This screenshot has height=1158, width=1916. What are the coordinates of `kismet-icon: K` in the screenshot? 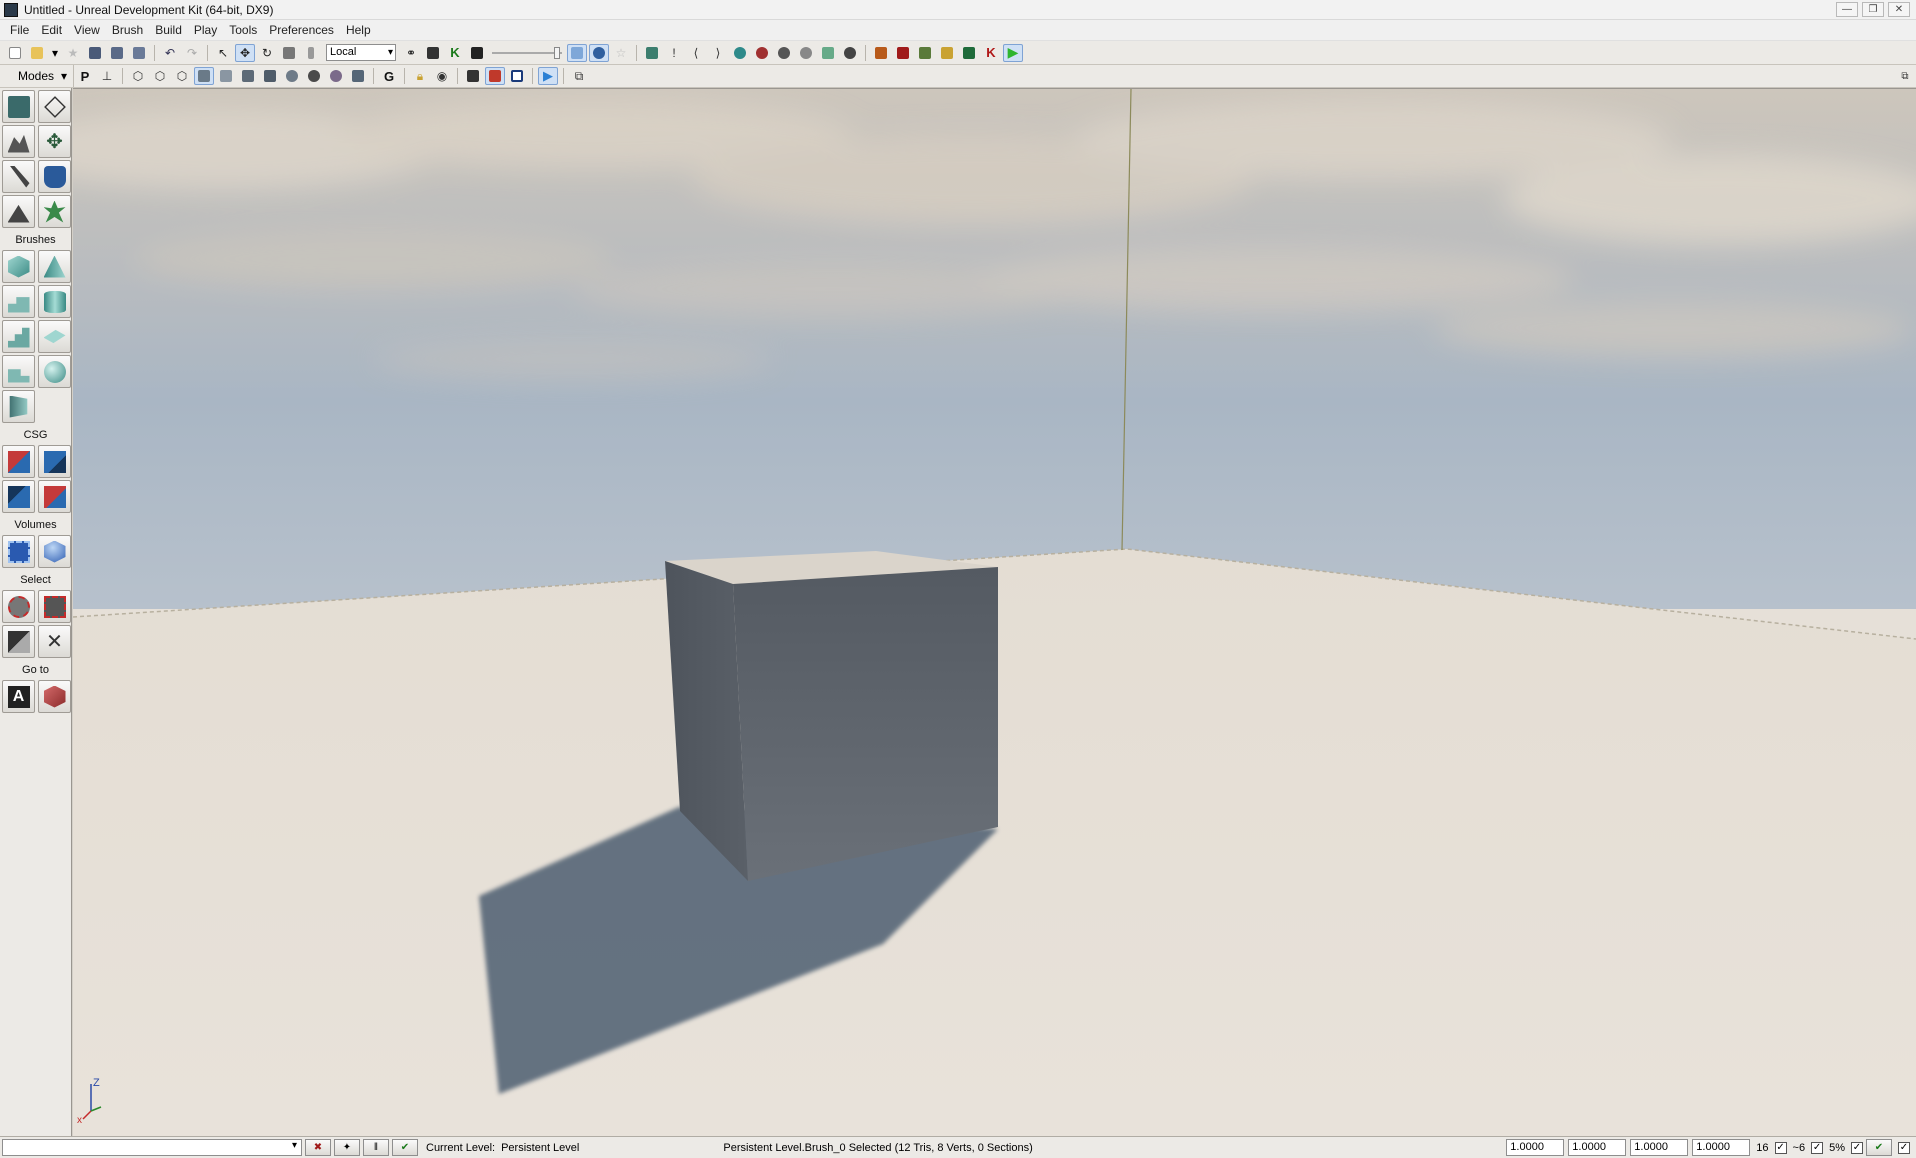 It's located at (455, 53).